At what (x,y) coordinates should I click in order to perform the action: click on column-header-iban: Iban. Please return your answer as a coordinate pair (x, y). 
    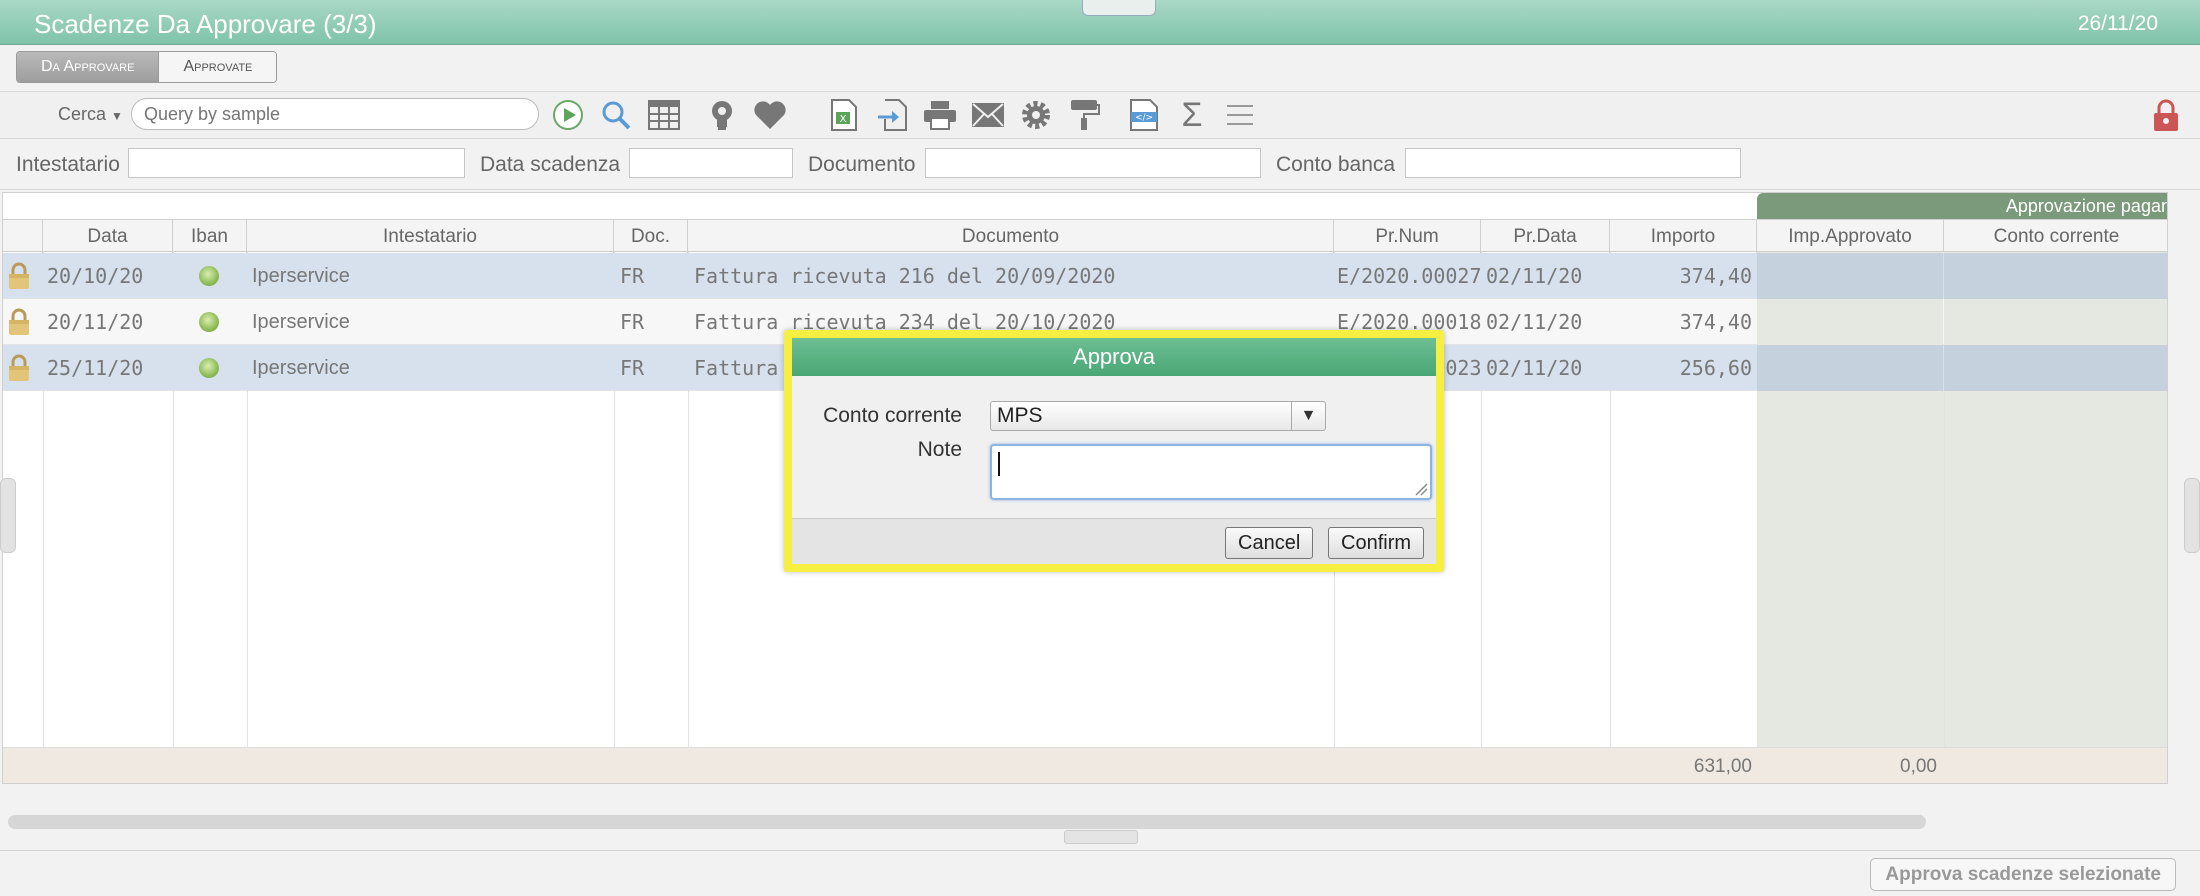
    Looking at the image, I should click on (210, 236).